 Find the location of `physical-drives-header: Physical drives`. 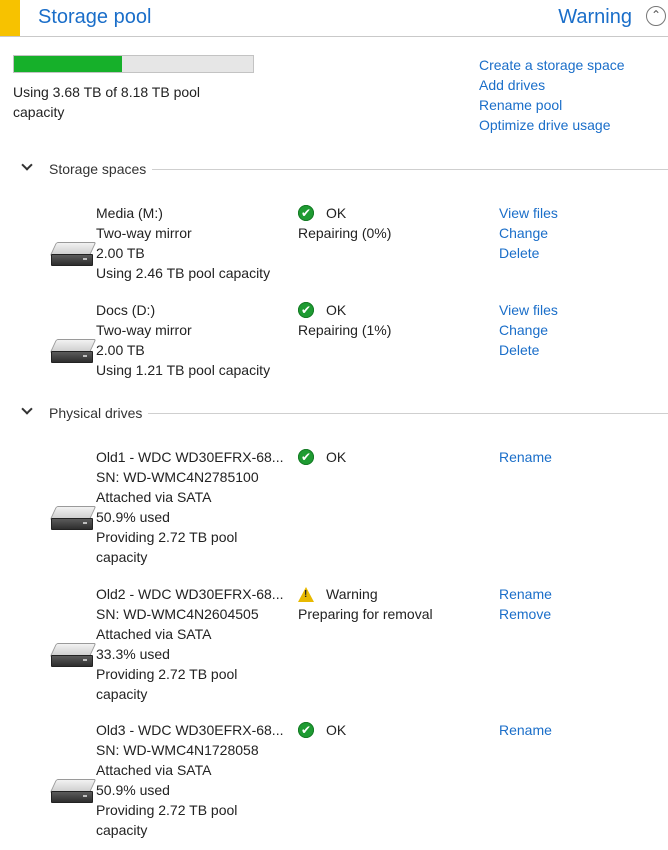

physical-drives-header: Physical drives is located at coordinates (334, 413).